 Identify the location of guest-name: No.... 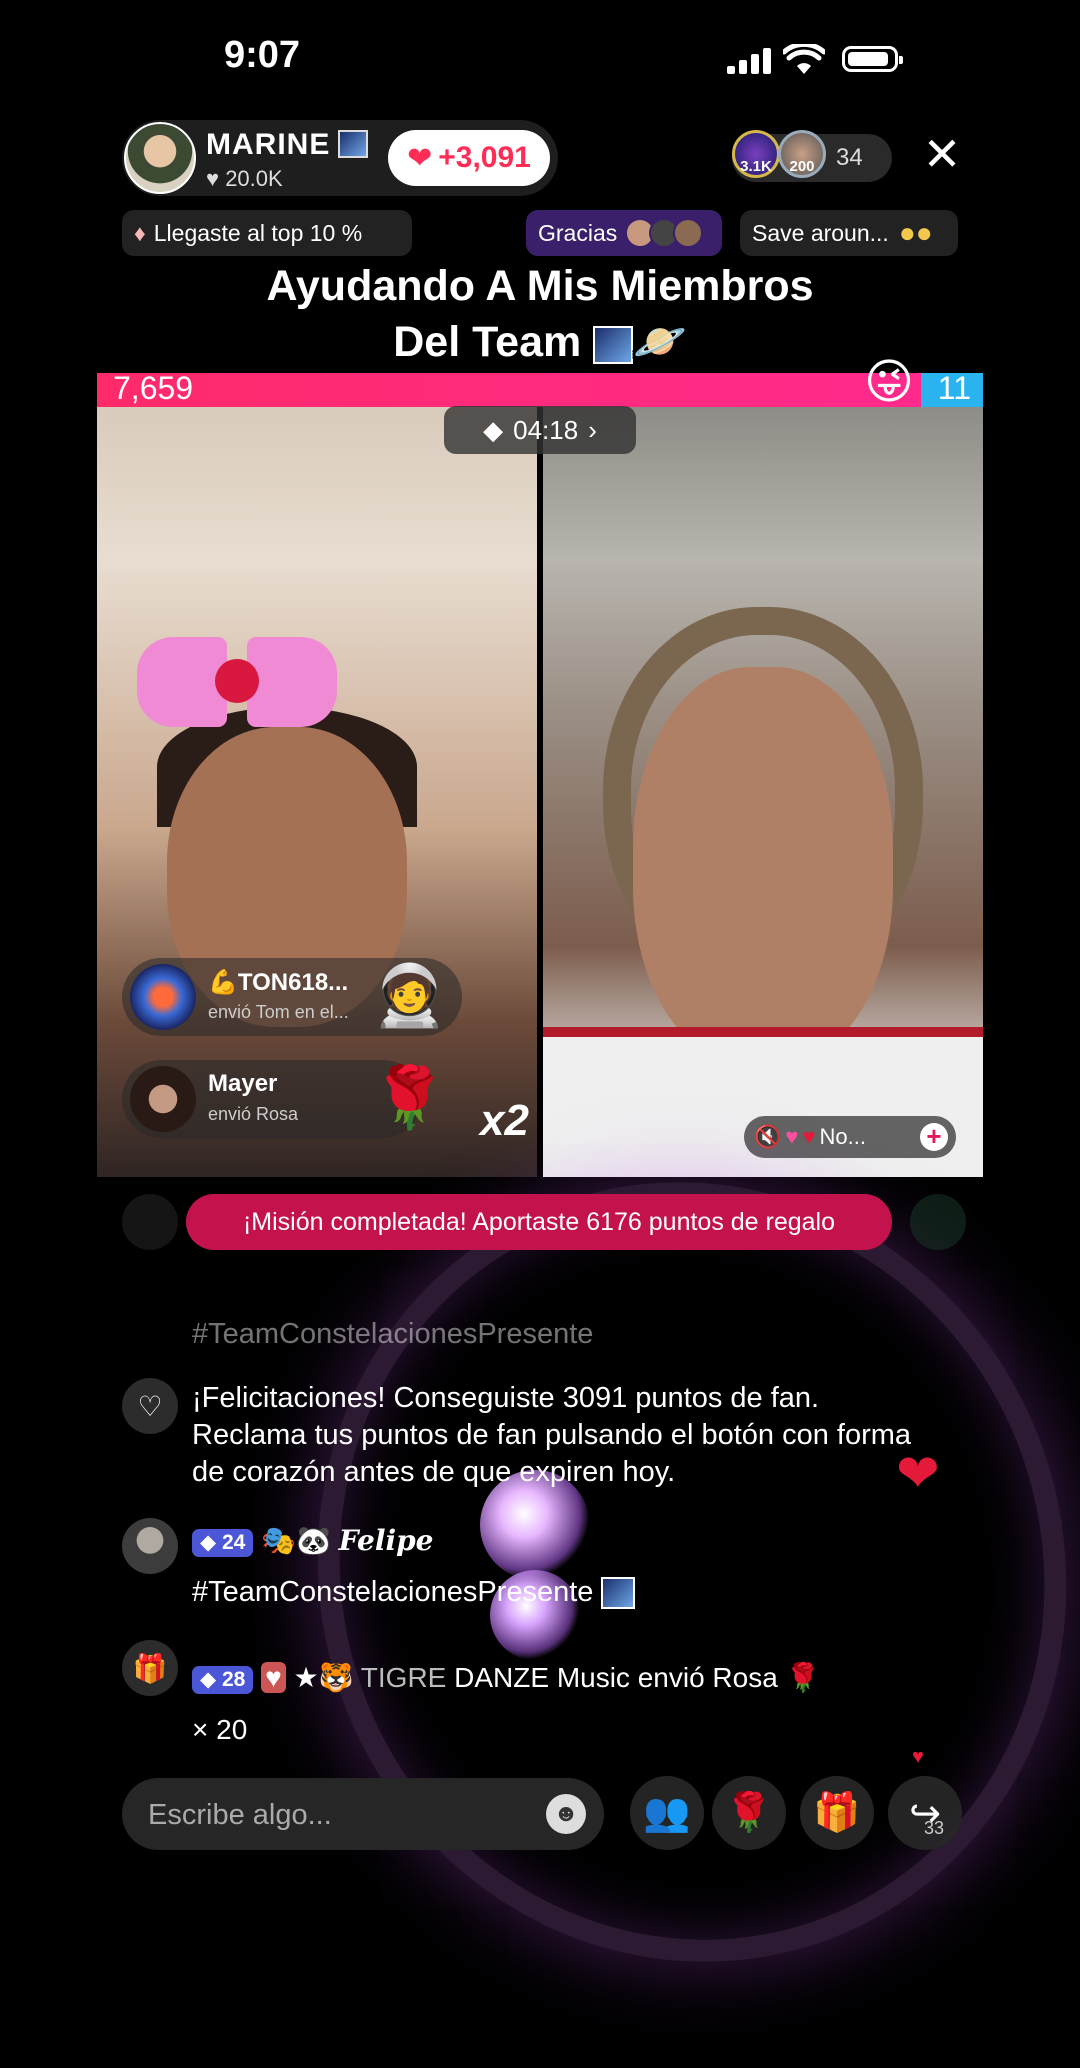
(842, 1136).